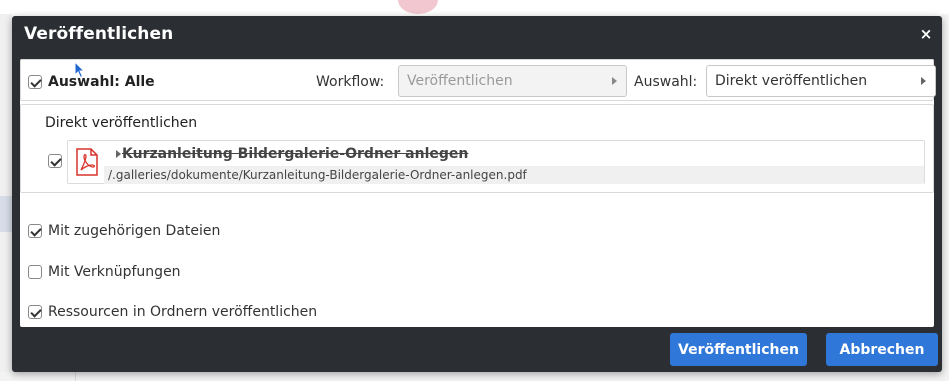 The height and width of the screenshot is (381, 949). Describe the element at coordinates (738, 349) in the screenshot. I see `publish-button: Veröffentlichen` at that location.